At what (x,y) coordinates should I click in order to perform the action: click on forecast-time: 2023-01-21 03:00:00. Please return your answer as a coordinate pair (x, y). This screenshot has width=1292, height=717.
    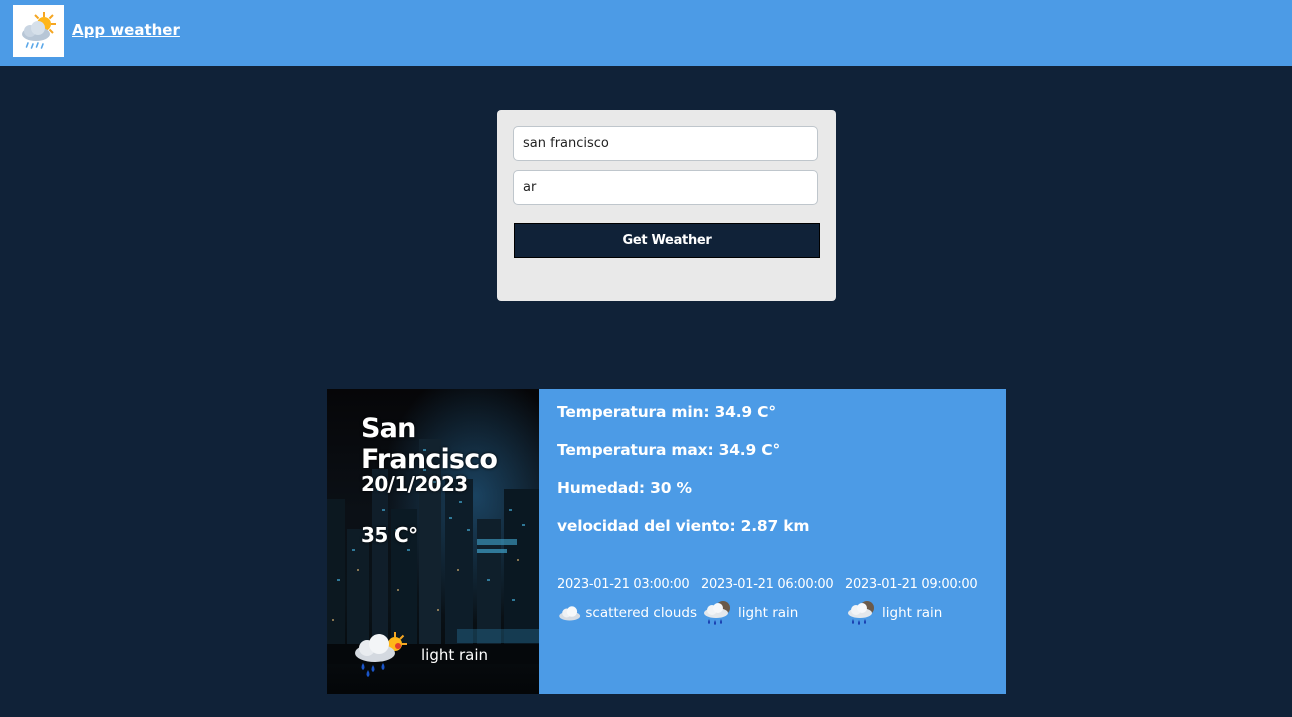
    Looking at the image, I should click on (623, 584).